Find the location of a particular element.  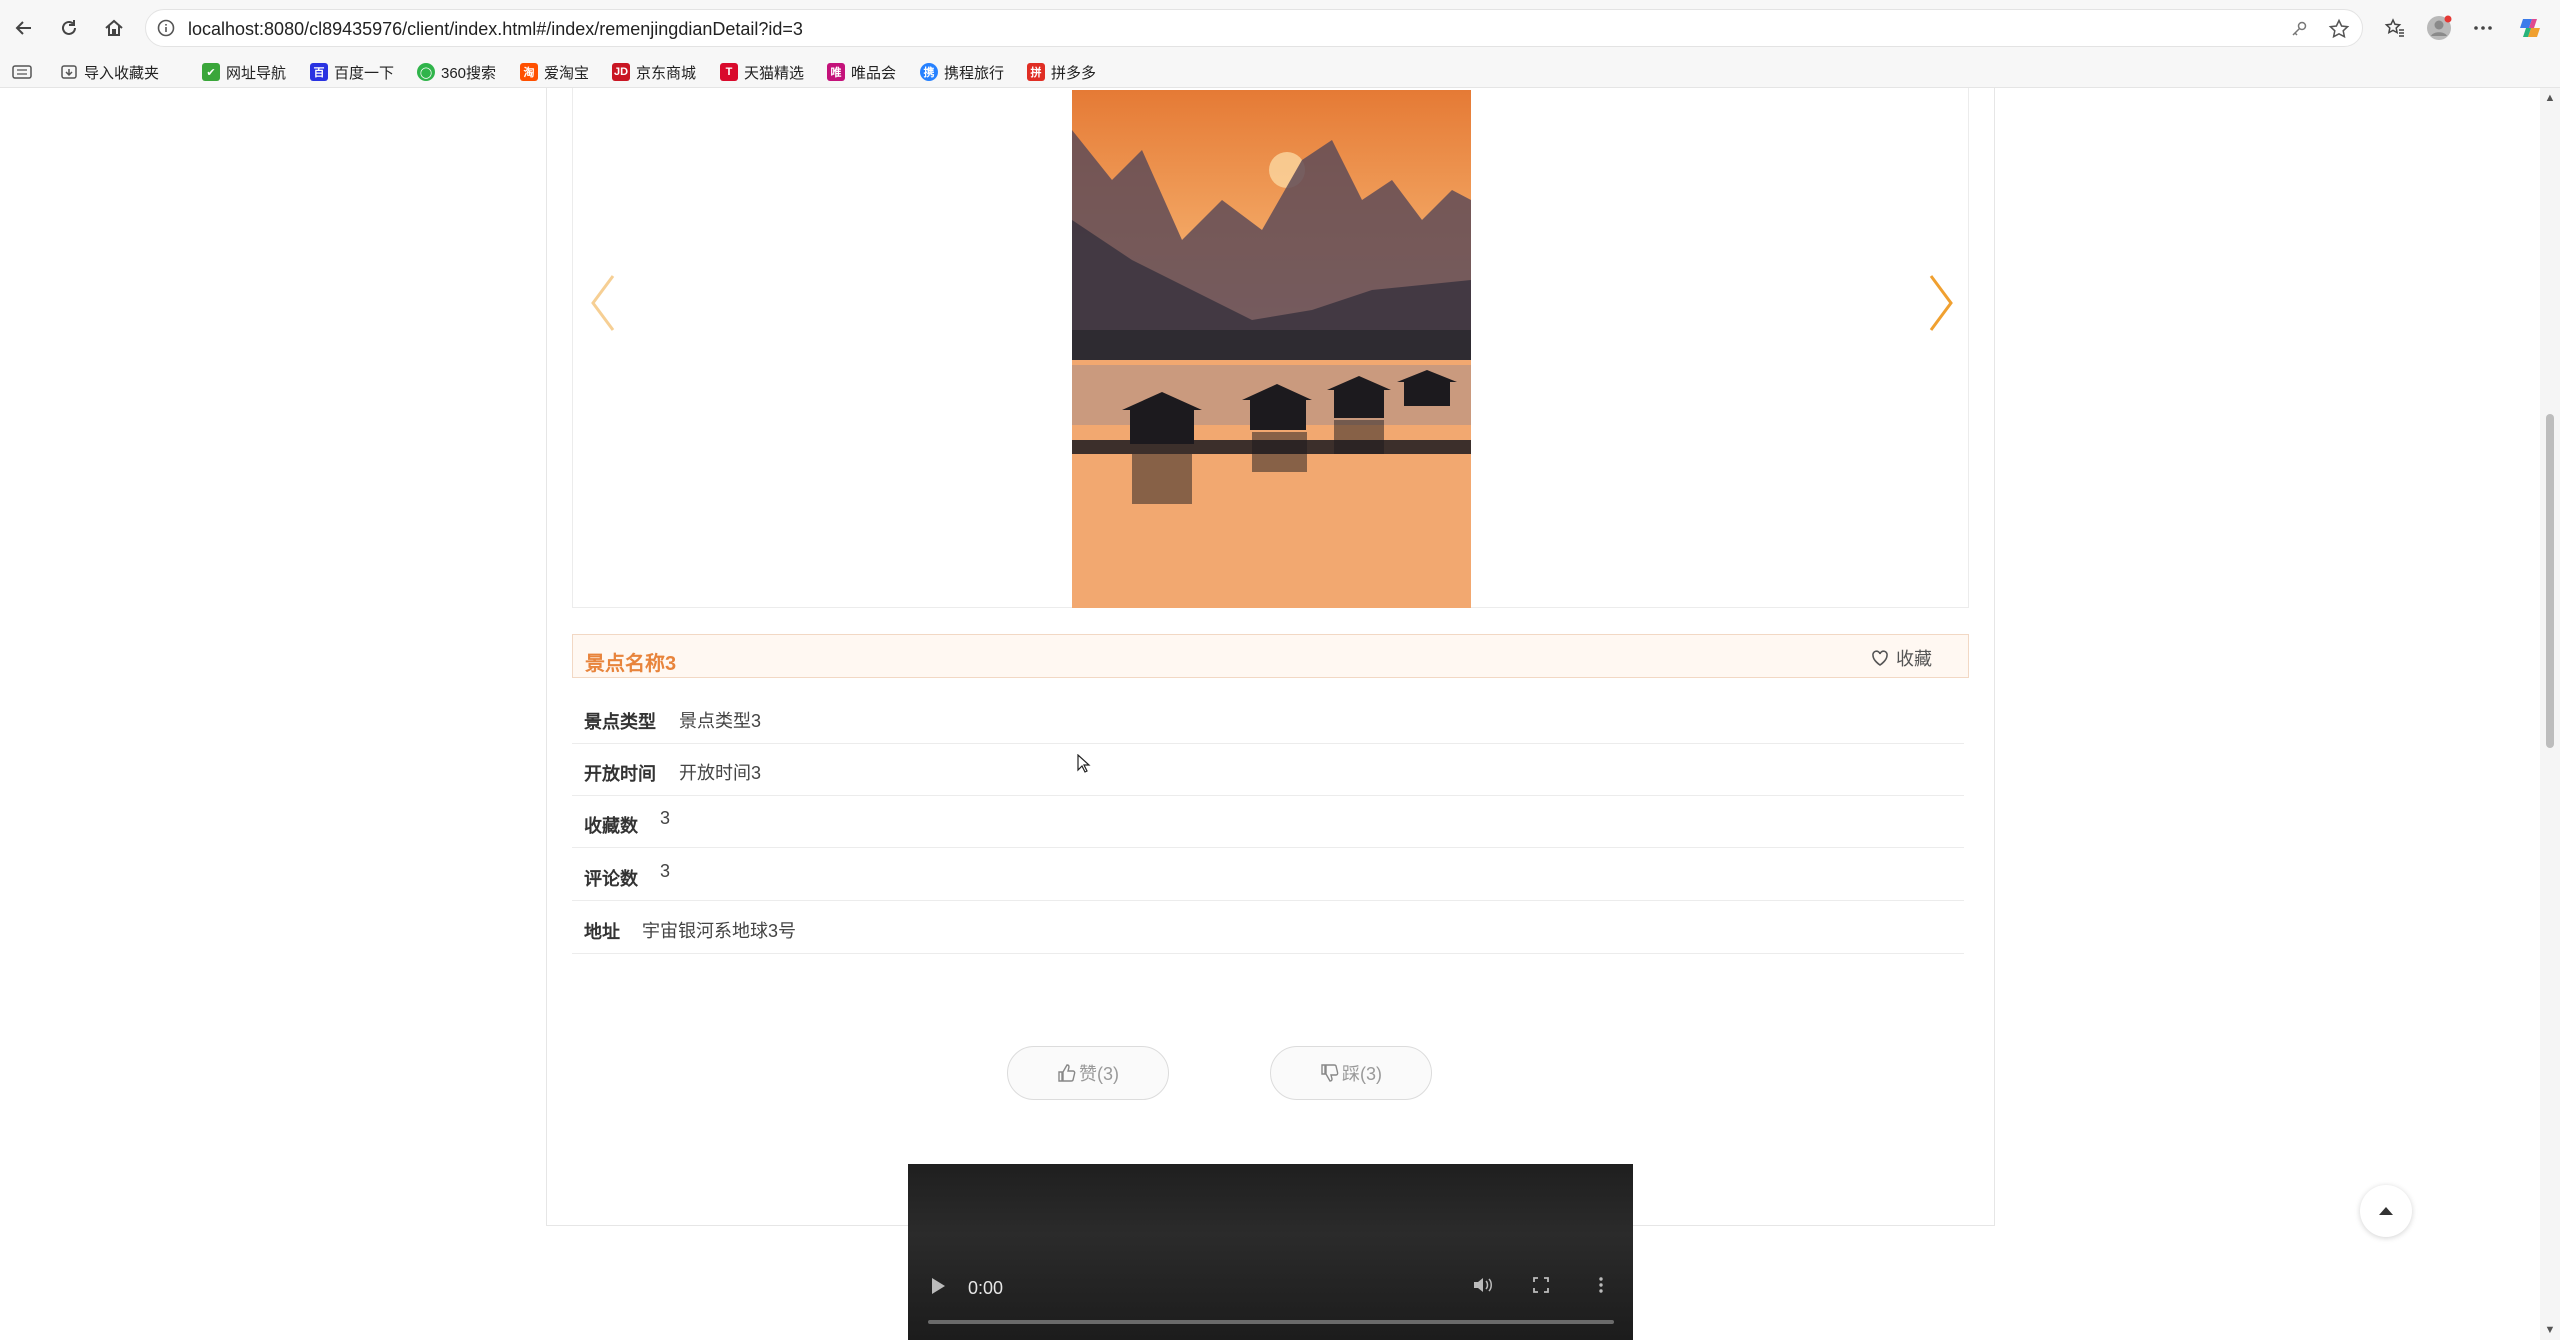

pdd-icon: 拼 is located at coordinates (1036, 72).